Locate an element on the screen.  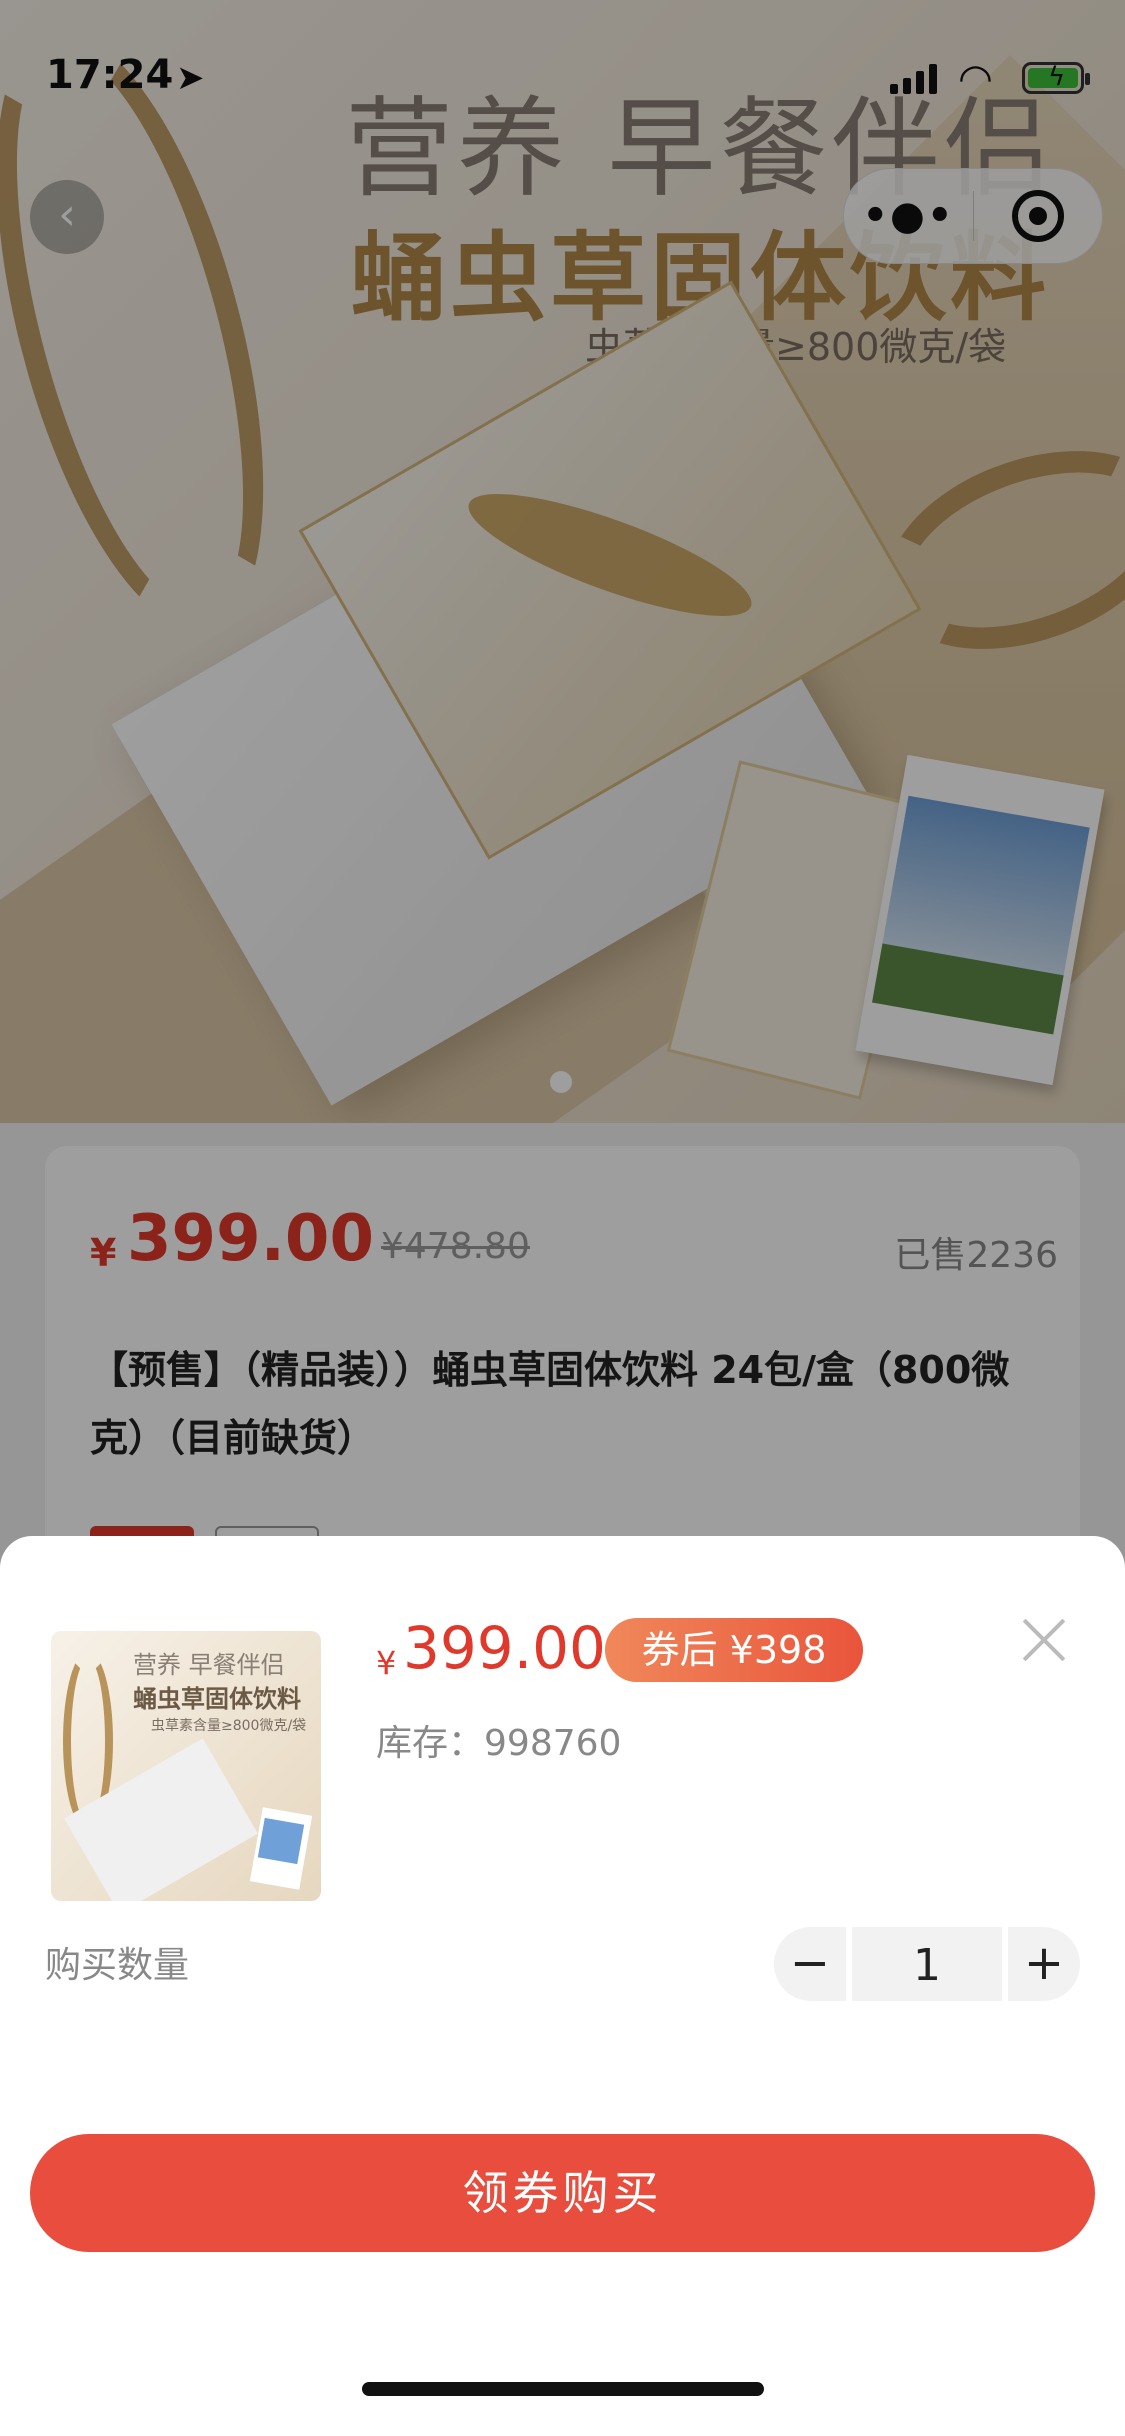
sheet-price-currency: ¥ is located at coordinates (386, 1663).